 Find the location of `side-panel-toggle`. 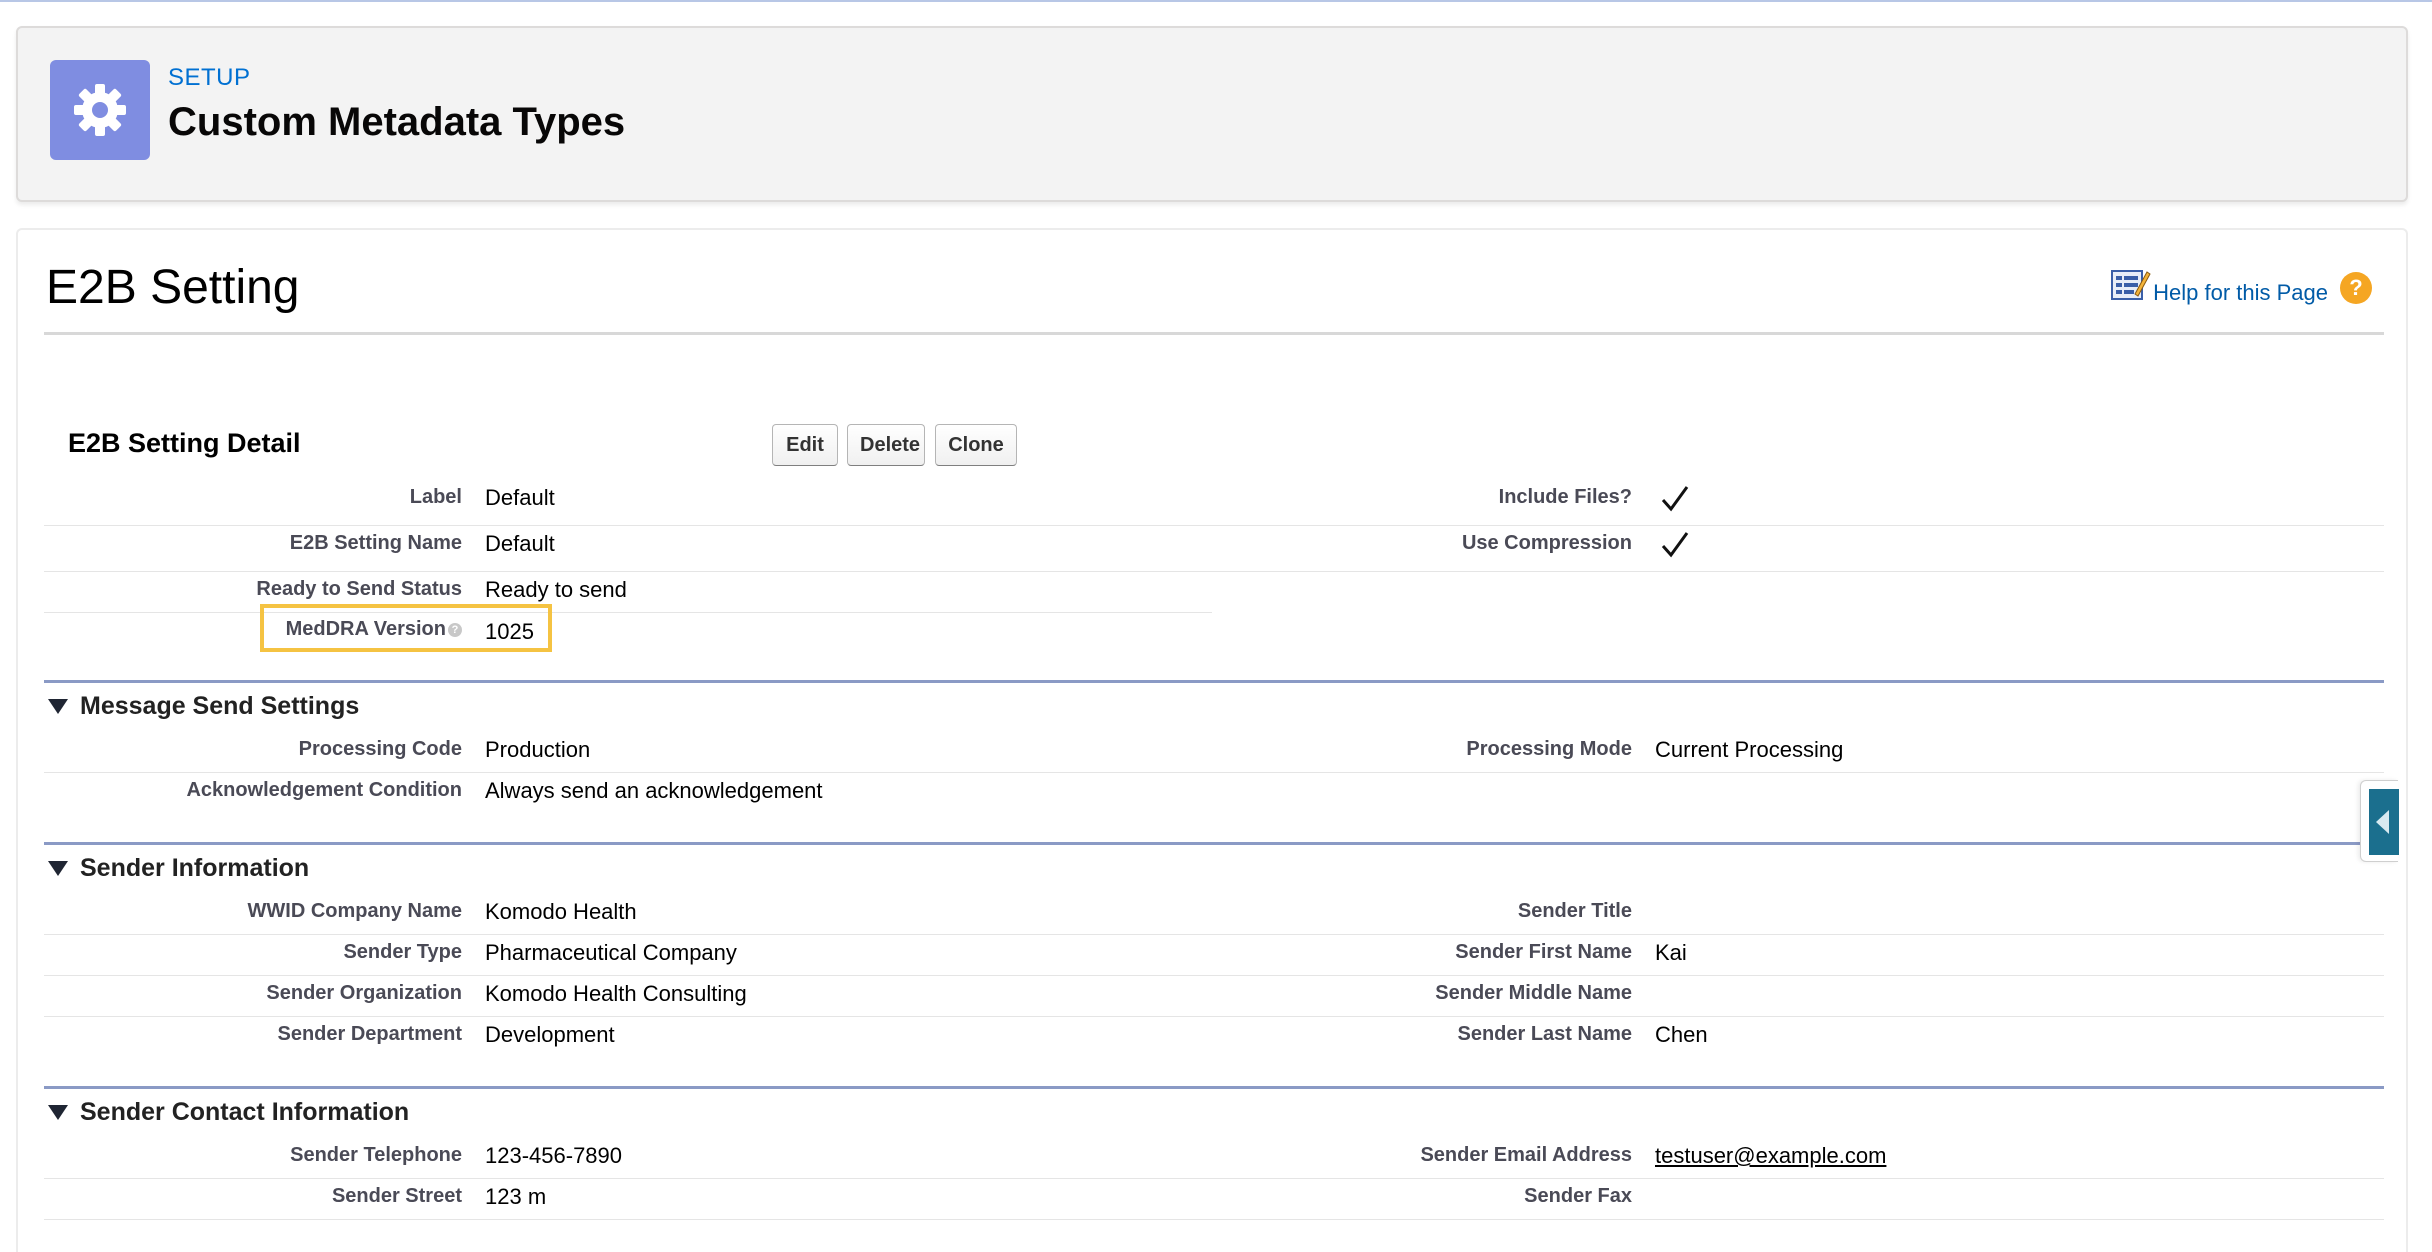

side-panel-toggle is located at coordinates (2379, 821).